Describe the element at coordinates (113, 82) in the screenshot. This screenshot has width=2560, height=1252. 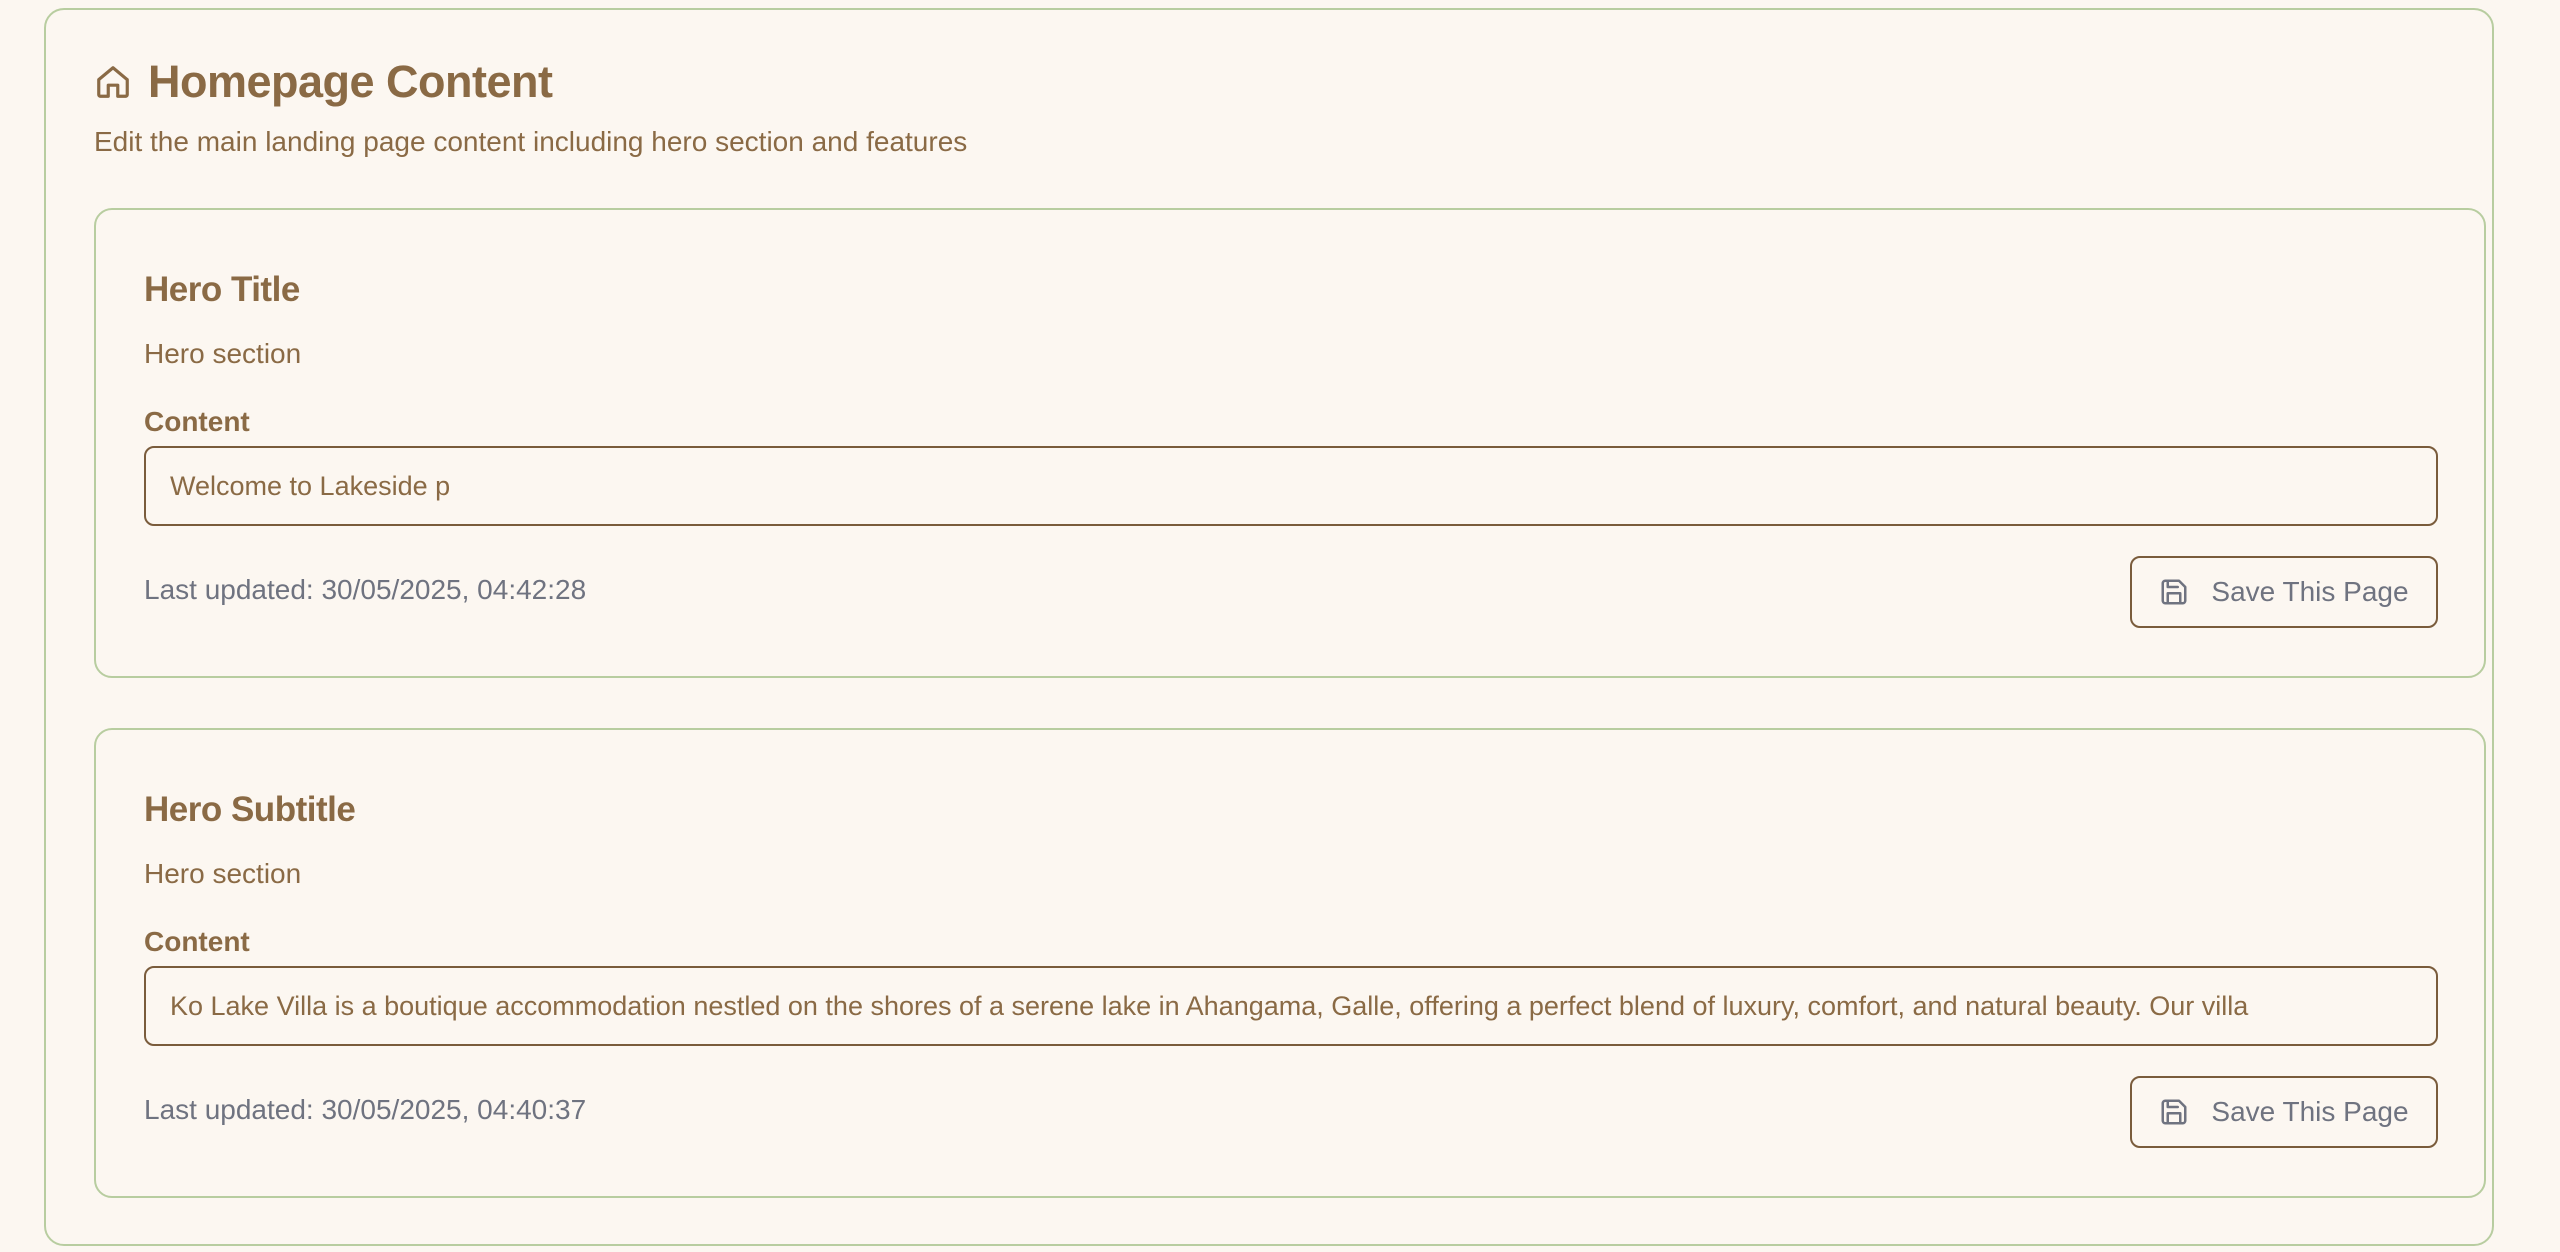
I see `home-icon` at that location.